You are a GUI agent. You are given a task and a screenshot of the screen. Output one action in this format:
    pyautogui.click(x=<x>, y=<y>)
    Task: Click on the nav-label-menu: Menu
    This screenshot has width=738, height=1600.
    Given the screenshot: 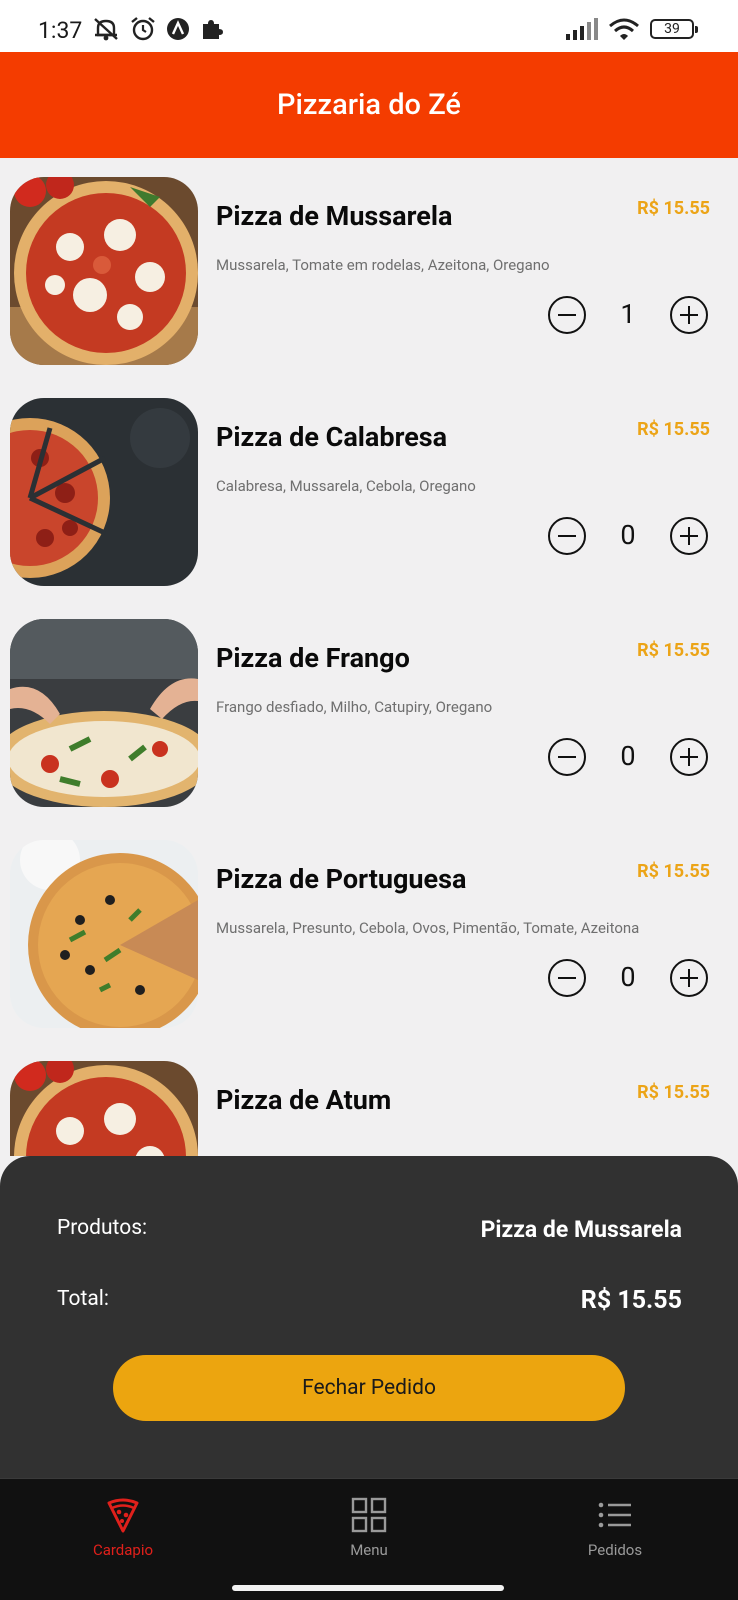 What is the action you would take?
    pyautogui.click(x=369, y=1550)
    